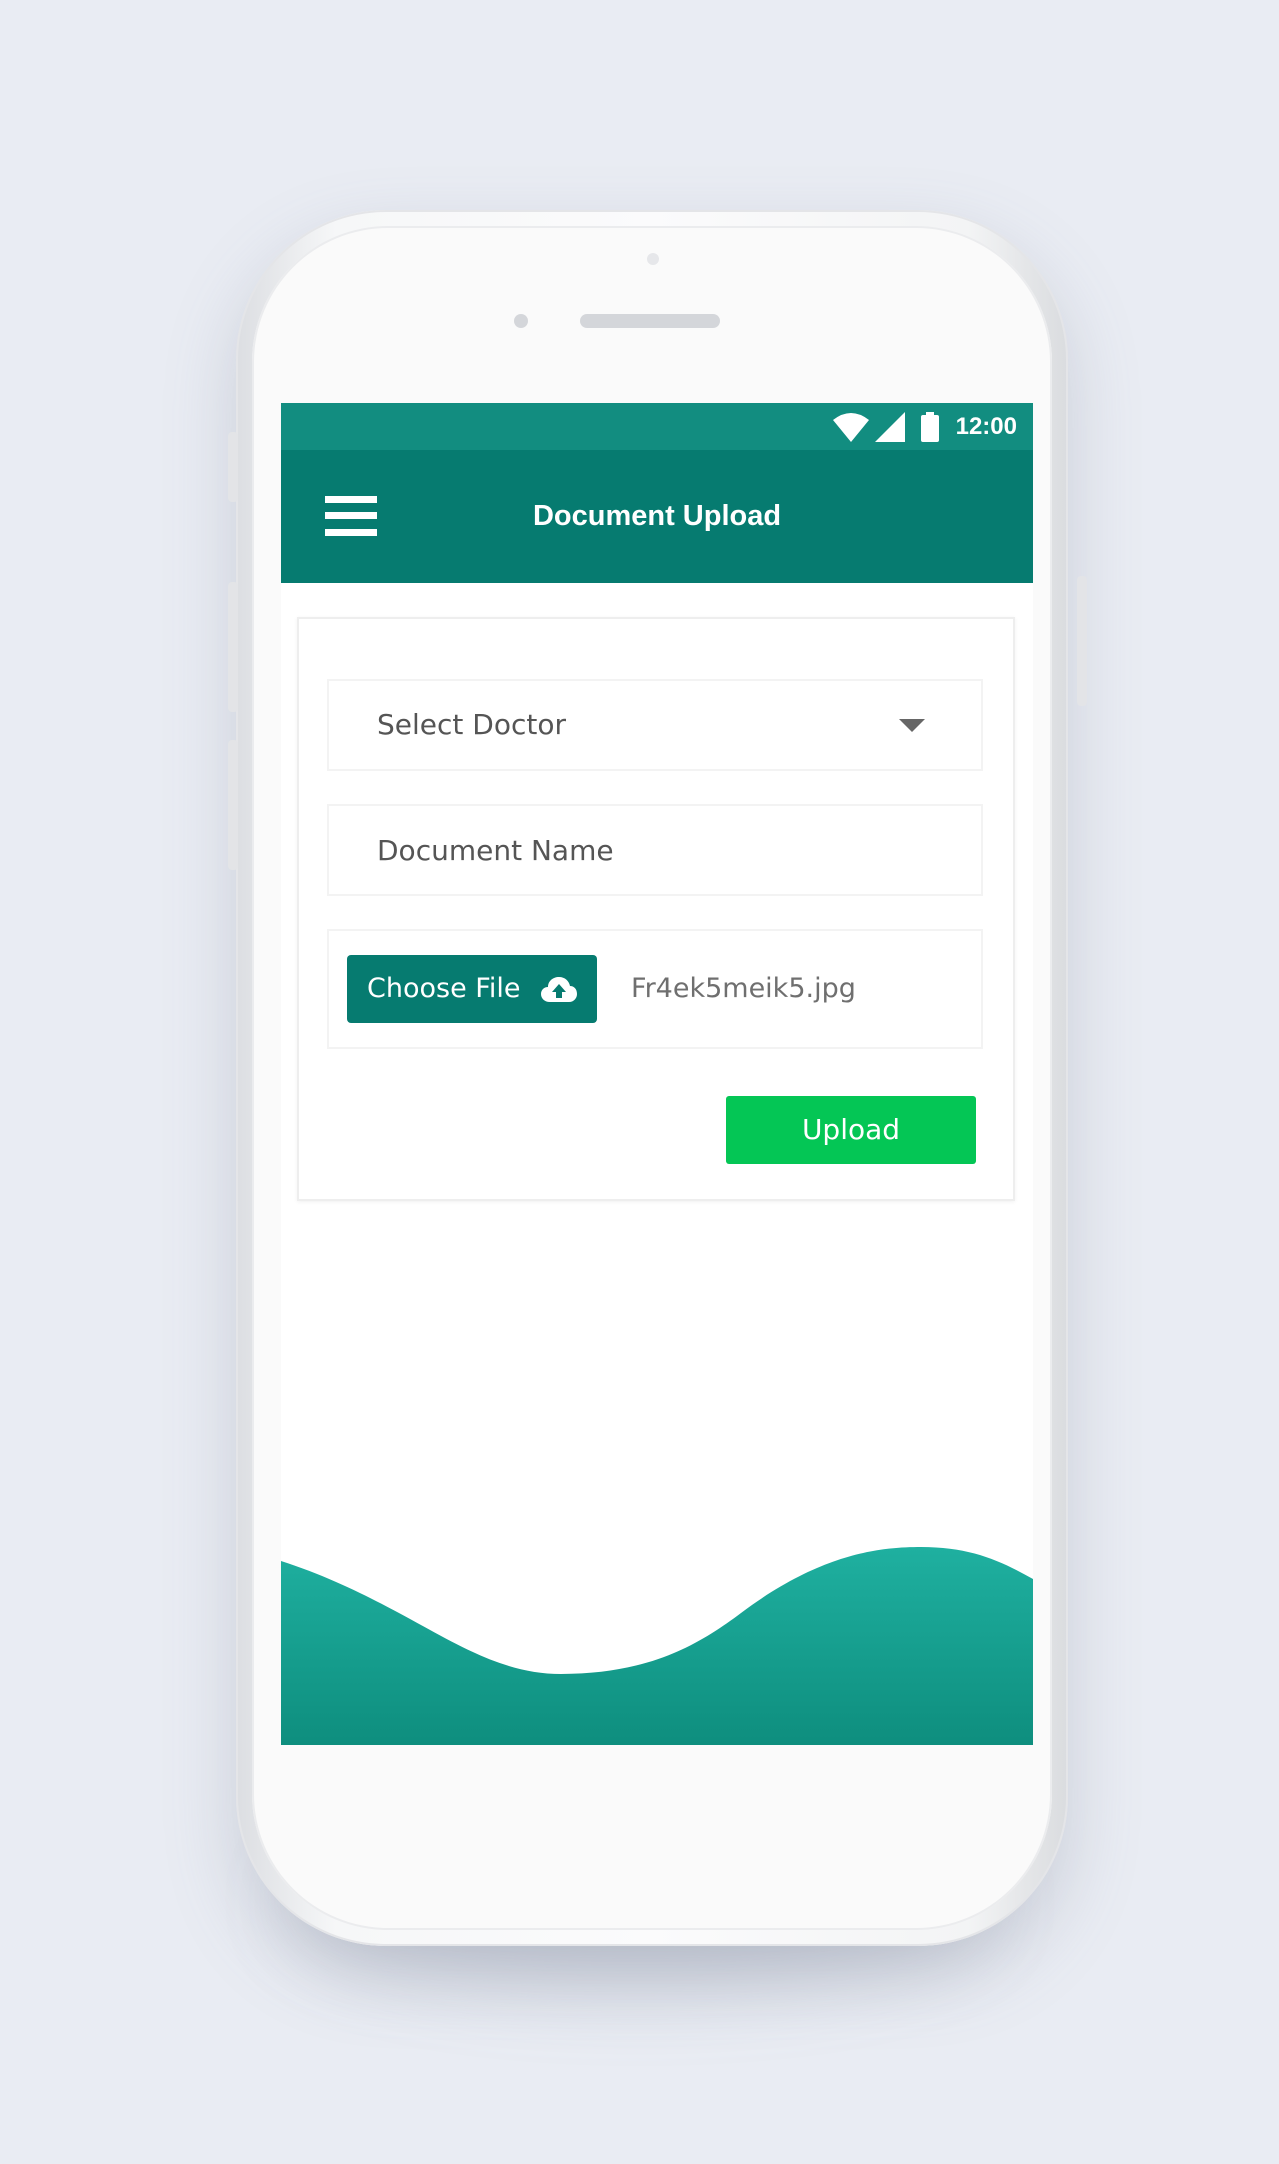  What do you see at coordinates (851, 427) in the screenshot?
I see `wifi-icon` at bounding box center [851, 427].